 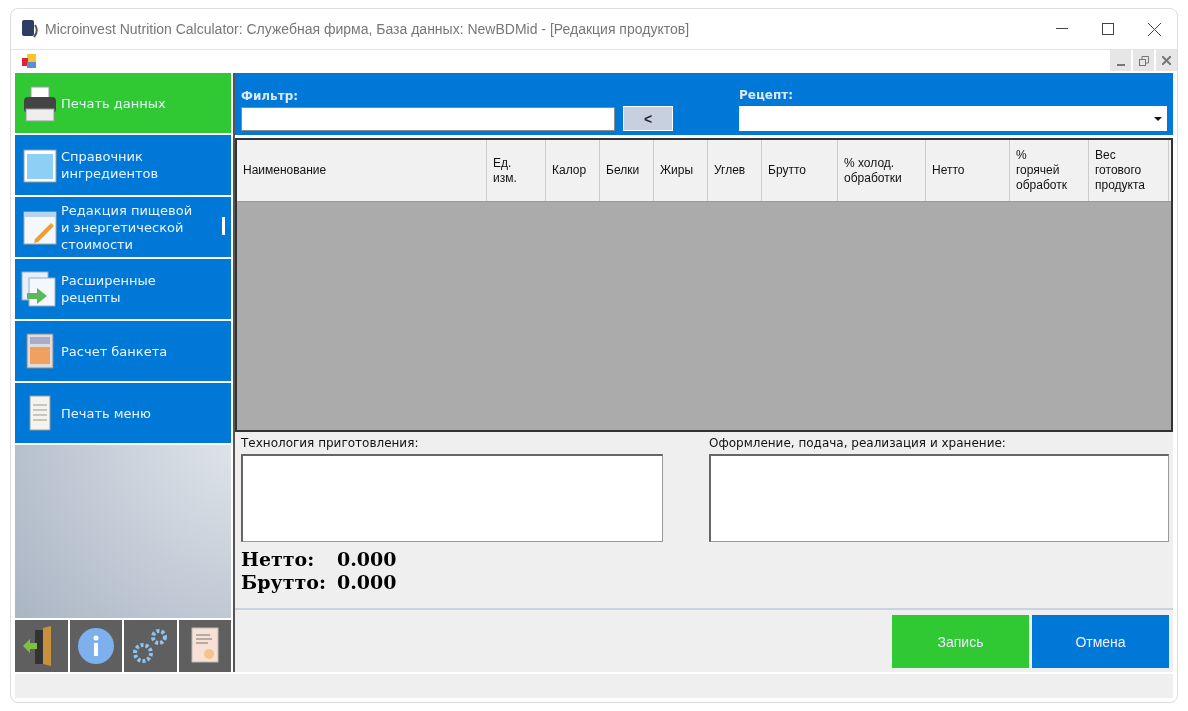 I want to click on info-icon, so click(x=95, y=646).